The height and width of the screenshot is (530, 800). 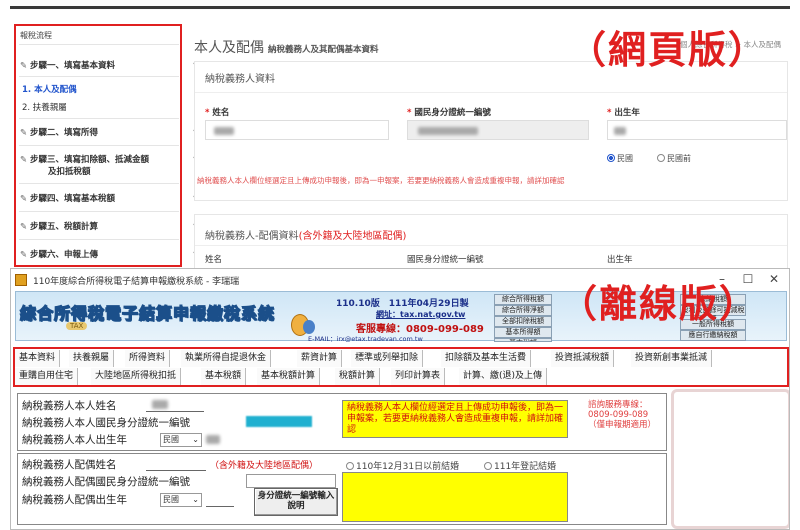 I want to click on marriage-before-radio: 110年12月31日以前結婚, so click(x=402, y=465).